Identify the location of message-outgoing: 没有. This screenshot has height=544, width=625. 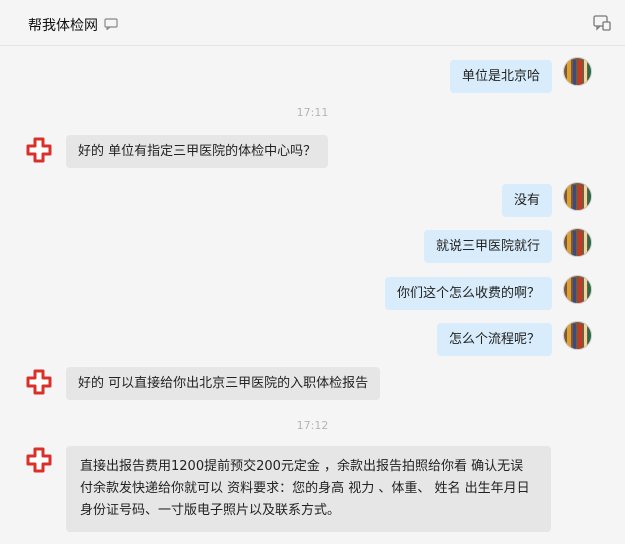
(526, 200).